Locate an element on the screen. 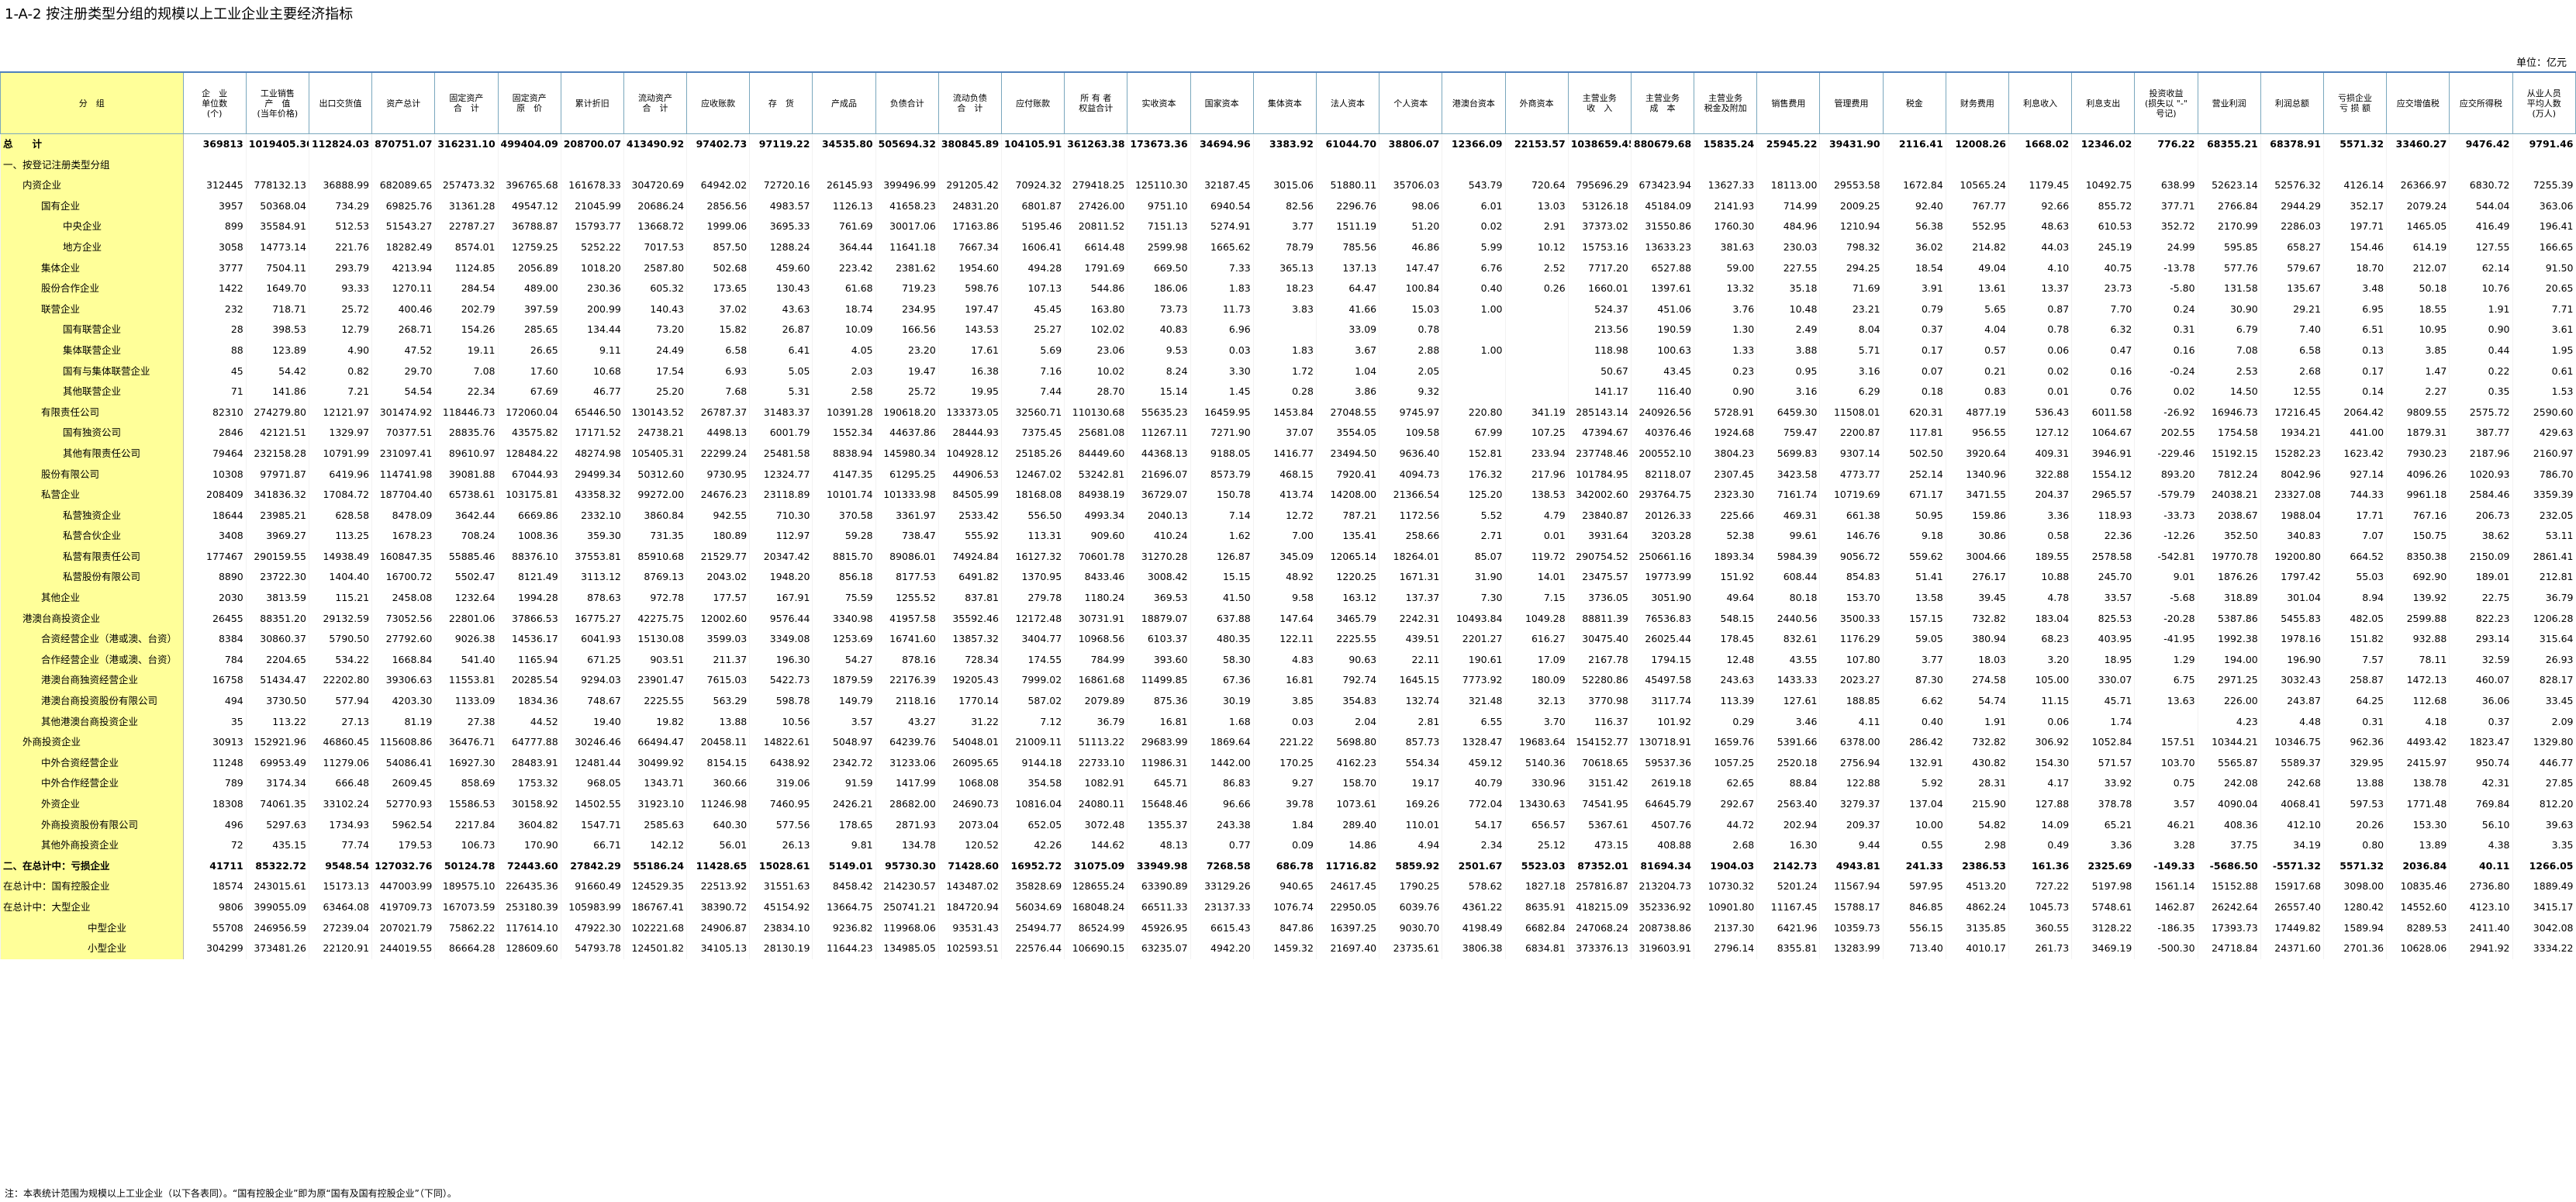 The image size is (2576, 1202). table-cell: 26.87 is located at coordinates (781, 329).